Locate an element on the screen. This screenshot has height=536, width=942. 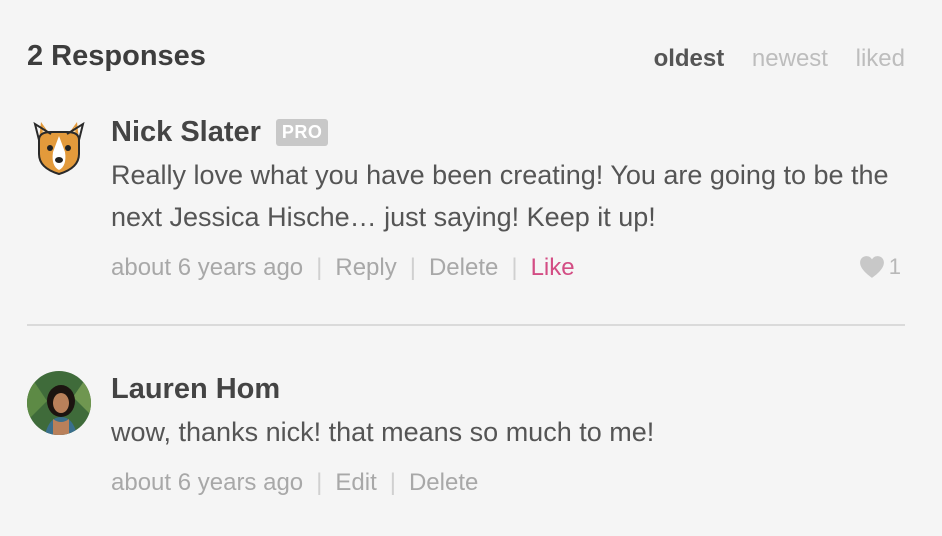
comment-author: Lauren Hom is located at coordinates (195, 389).